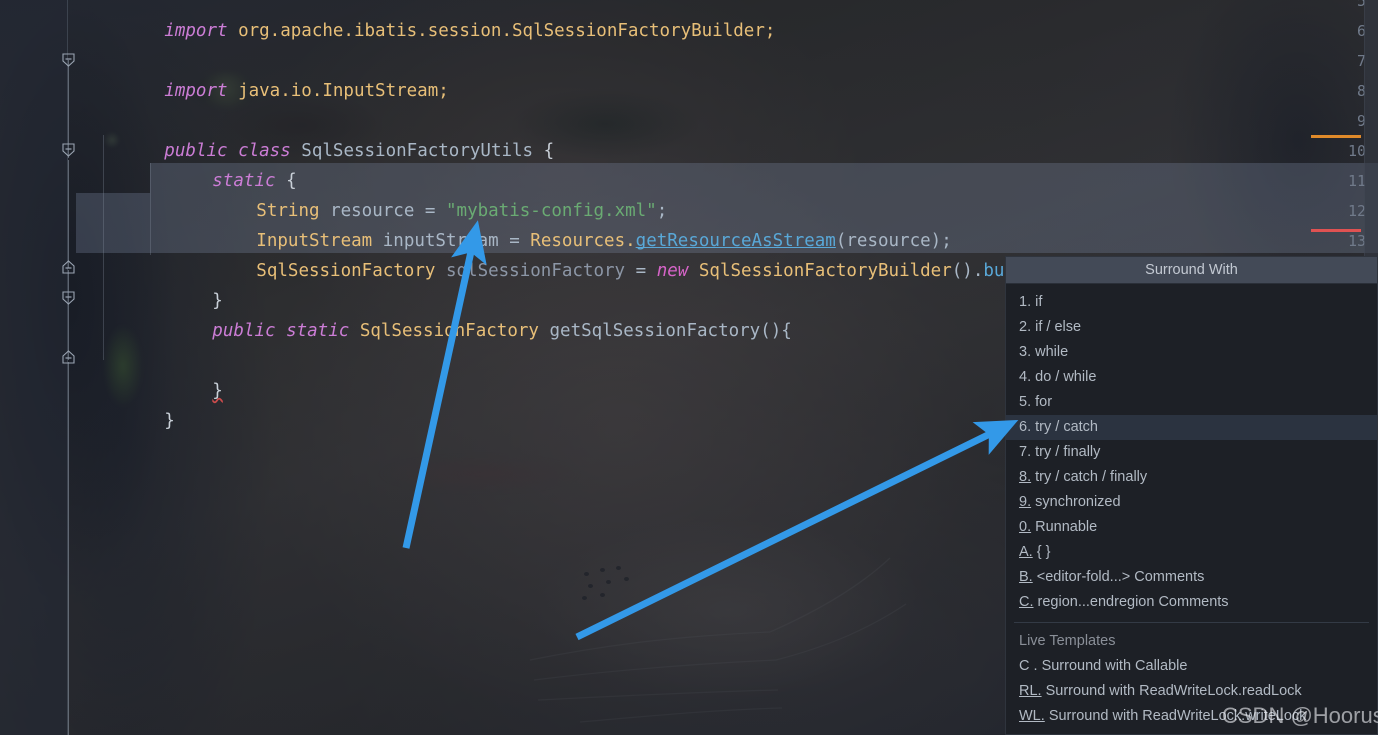  Describe the element at coordinates (1191, 352) in the screenshot. I see `popup-item-while: 3. while` at that location.